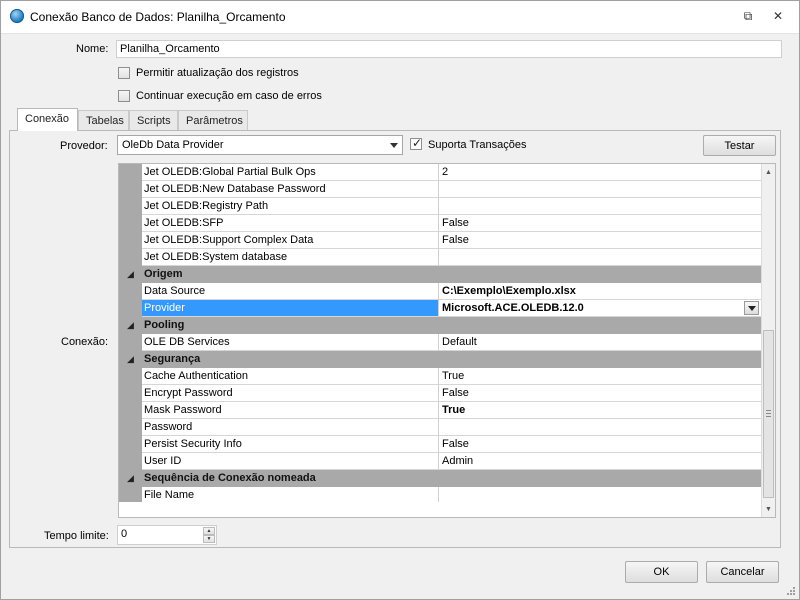 This screenshot has height=600, width=800. I want to click on grid-property-name: Mask Password, so click(290, 410).